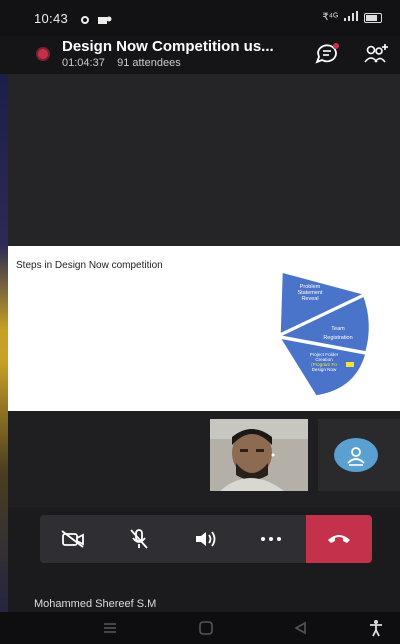  I want to click on battery-icon, so click(373, 17).